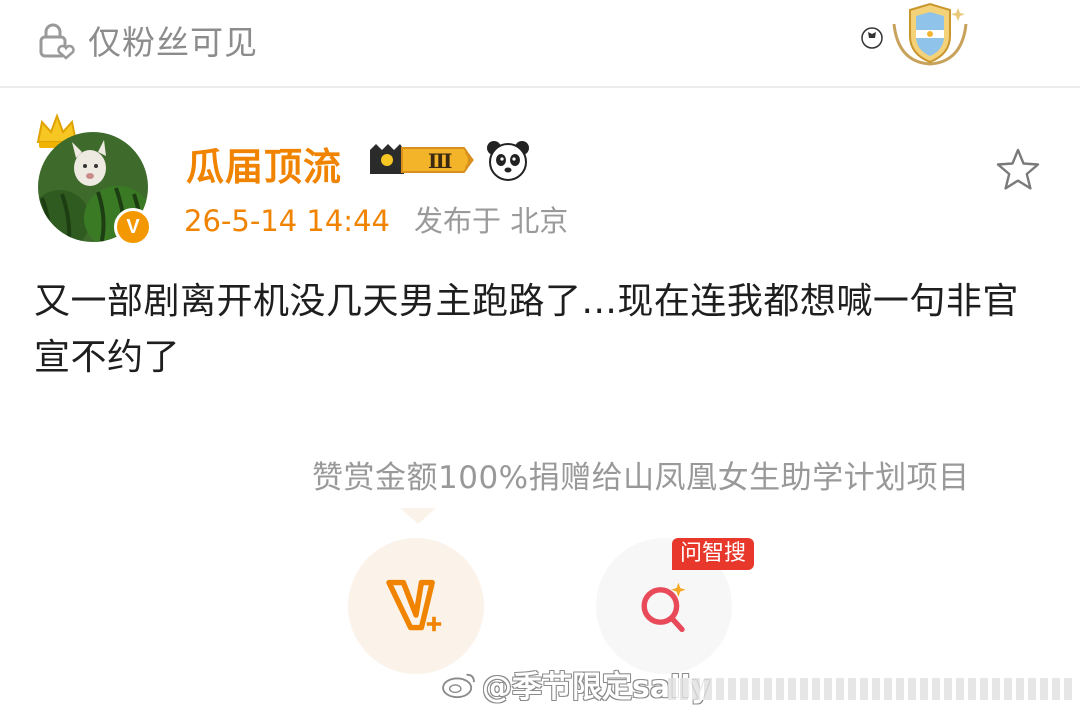 The width and height of the screenshot is (1080, 712). Describe the element at coordinates (663, 607) in the screenshot. I see `ai-search-icon` at that location.